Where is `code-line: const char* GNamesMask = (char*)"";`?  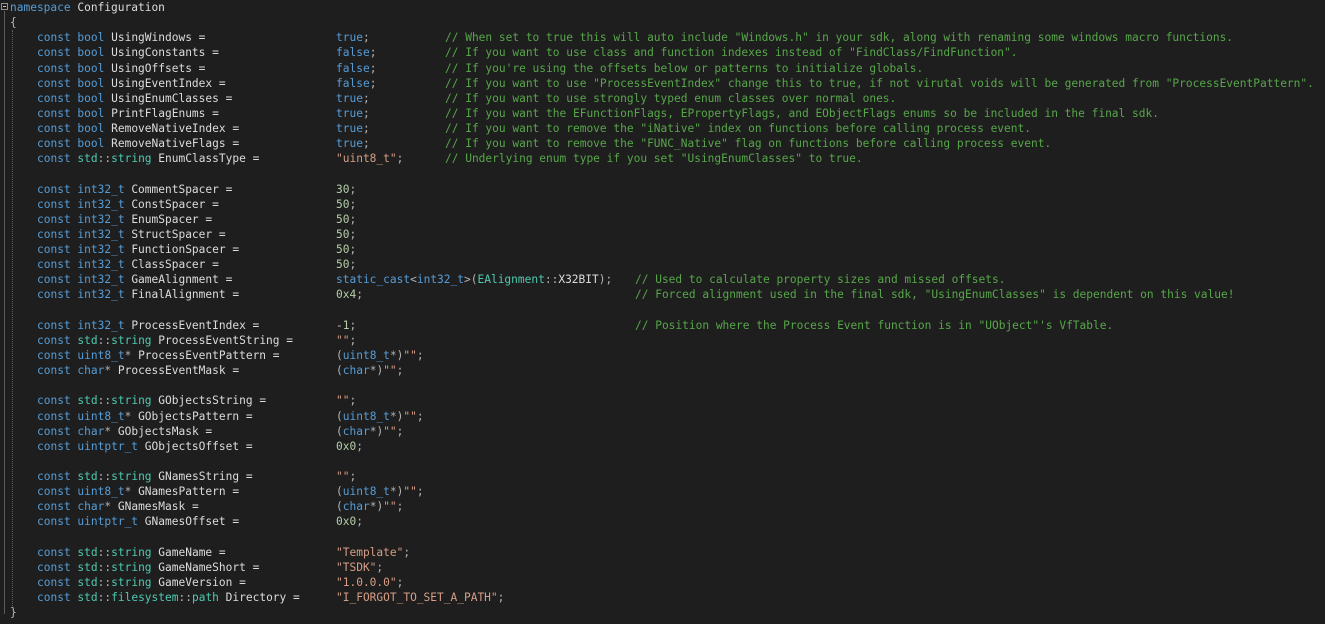
code-line: const char* GNamesMask = (char*)""; is located at coordinates (662, 506).